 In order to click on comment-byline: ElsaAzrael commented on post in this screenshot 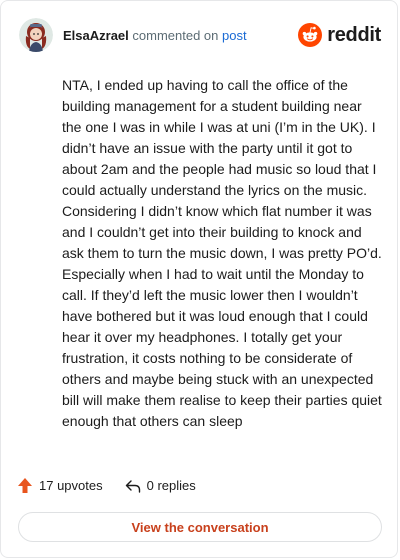, I will do `click(155, 35)`.